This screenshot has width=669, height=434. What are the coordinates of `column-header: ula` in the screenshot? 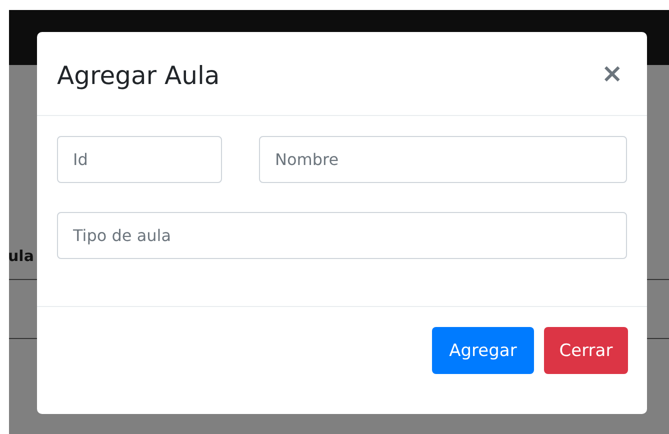 It's located at (21, 256).